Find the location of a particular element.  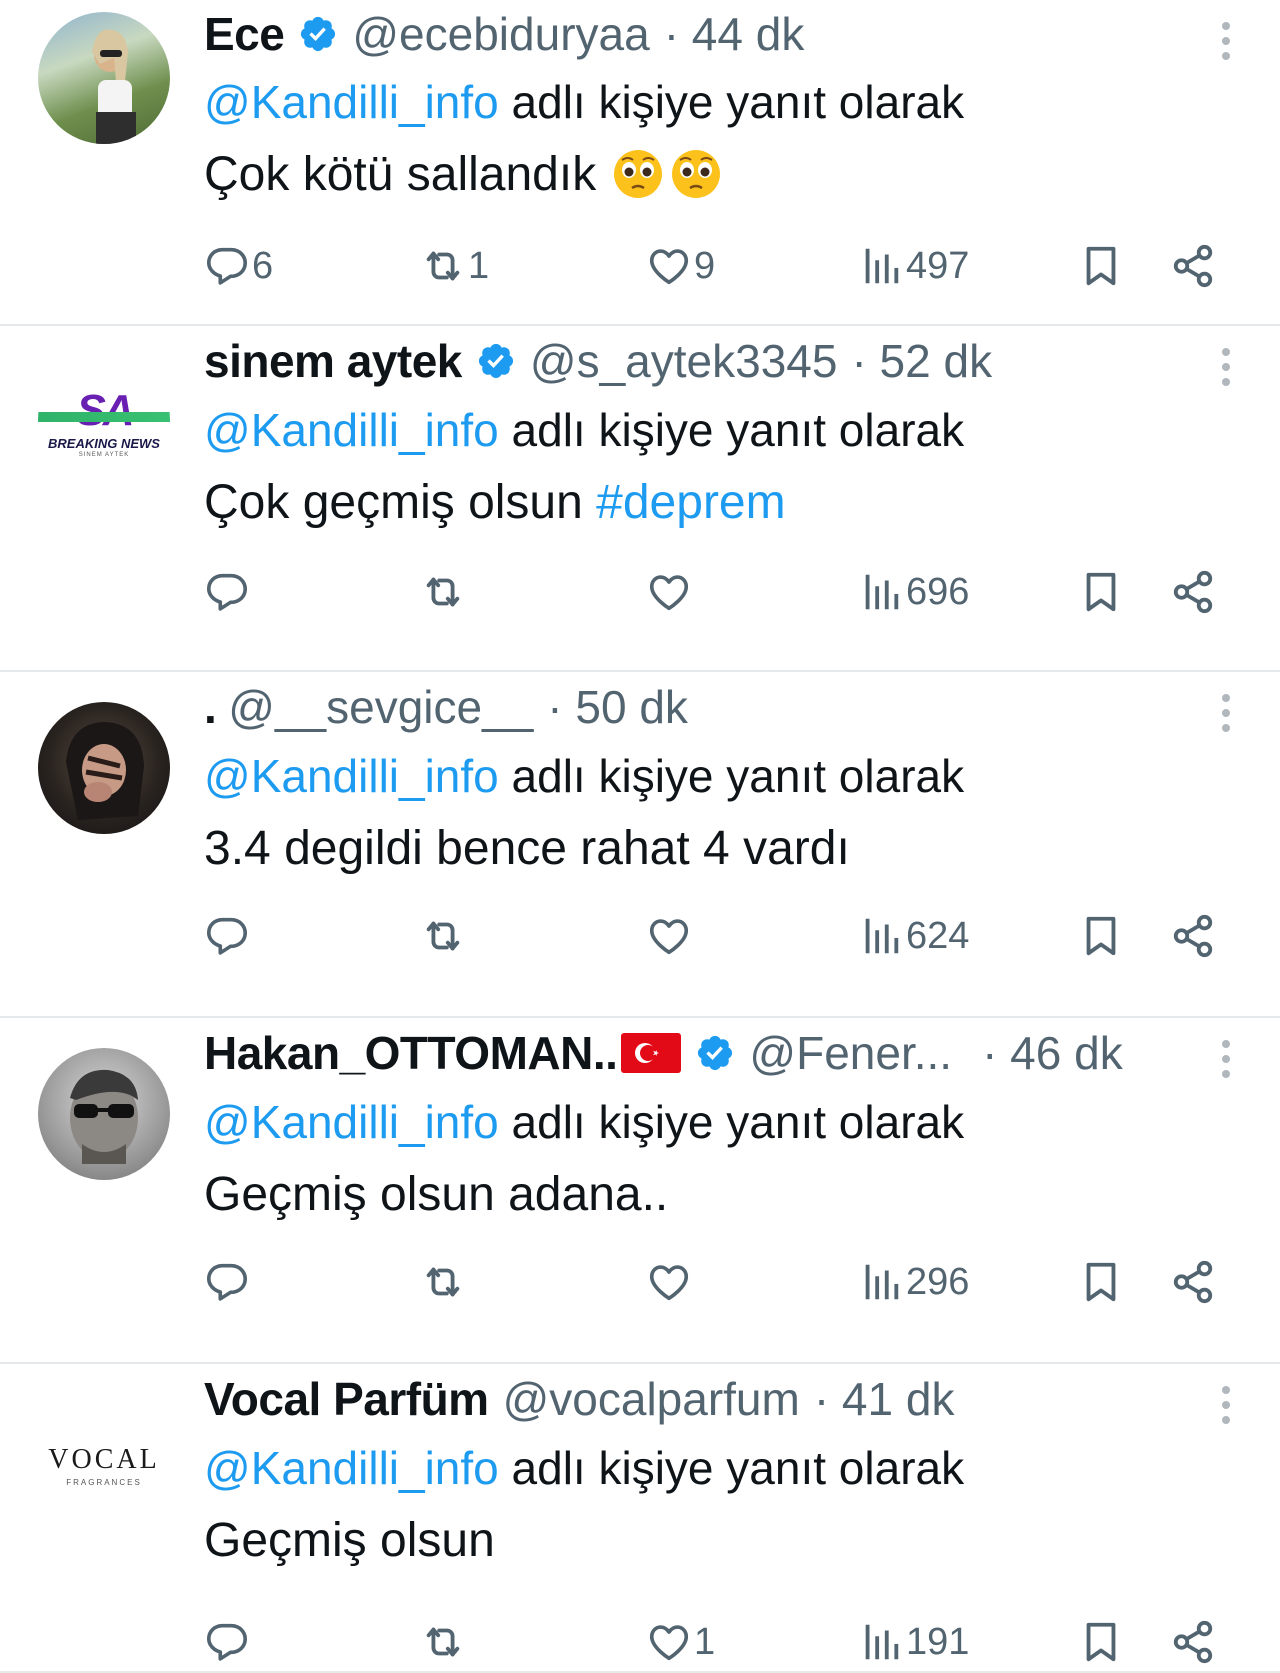

author-handle: @vocalparfum is located at coordinates (651, 1399).